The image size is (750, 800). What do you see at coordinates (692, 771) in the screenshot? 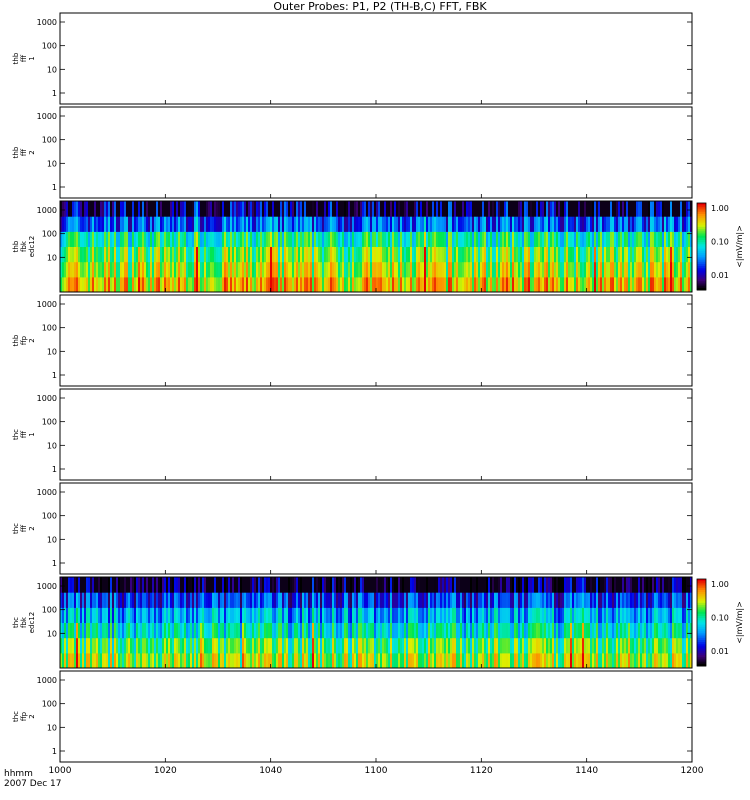
I see `x-tick-label: 1200` at bounding box center [692, 771].